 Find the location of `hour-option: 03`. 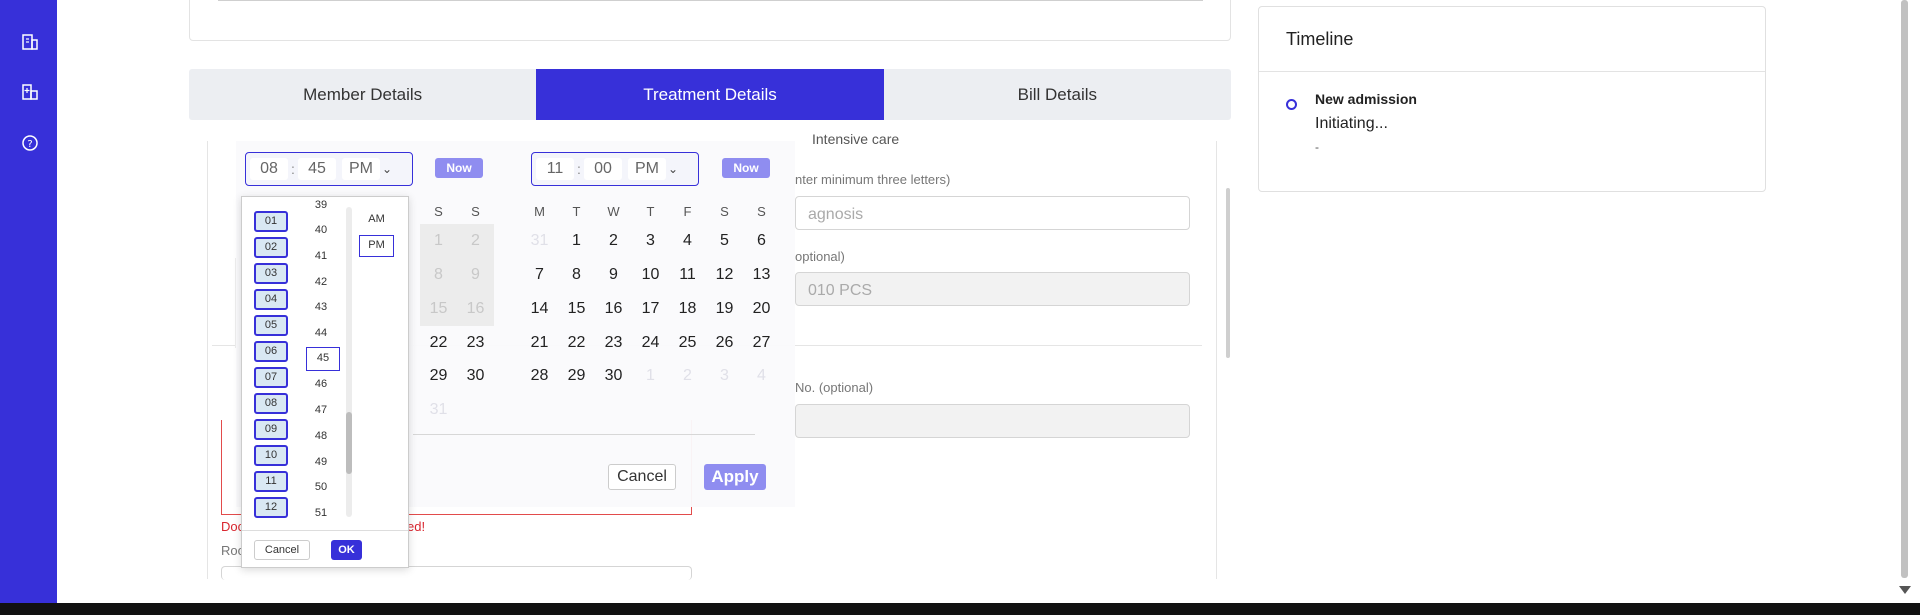

hour-option: 03 is located at coordinates (271, 273).